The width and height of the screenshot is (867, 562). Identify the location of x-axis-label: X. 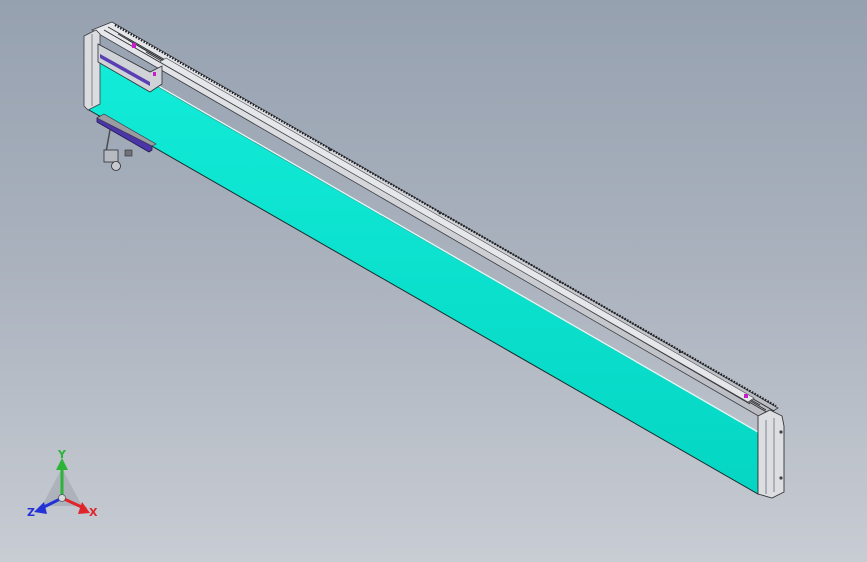
(93, 512).